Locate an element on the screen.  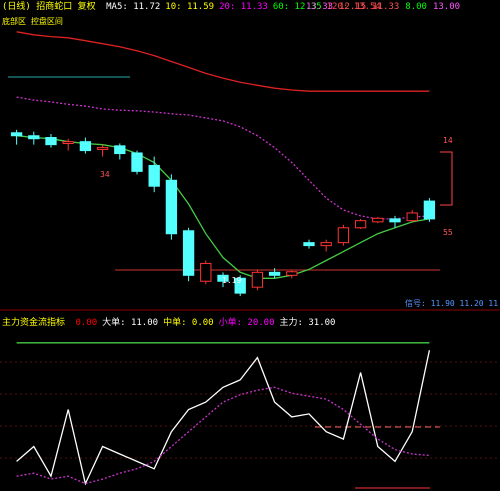
sub-value: 大单: 11.00 is located at coordinates (130, 323).